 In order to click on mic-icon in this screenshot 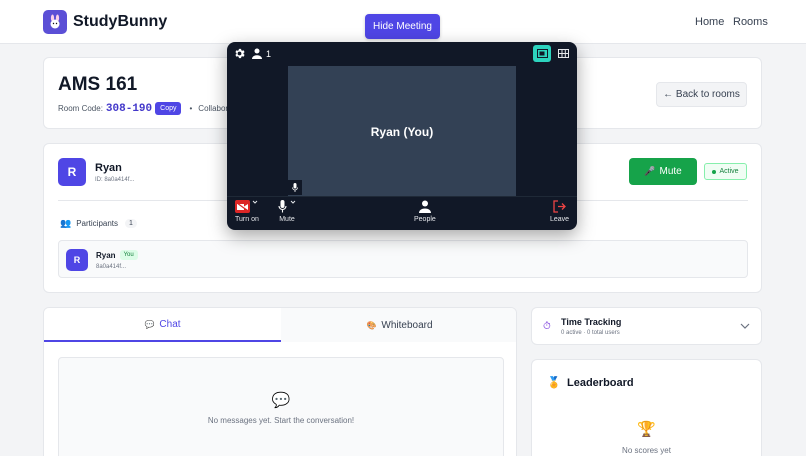, I will do `click(295, 187)`.